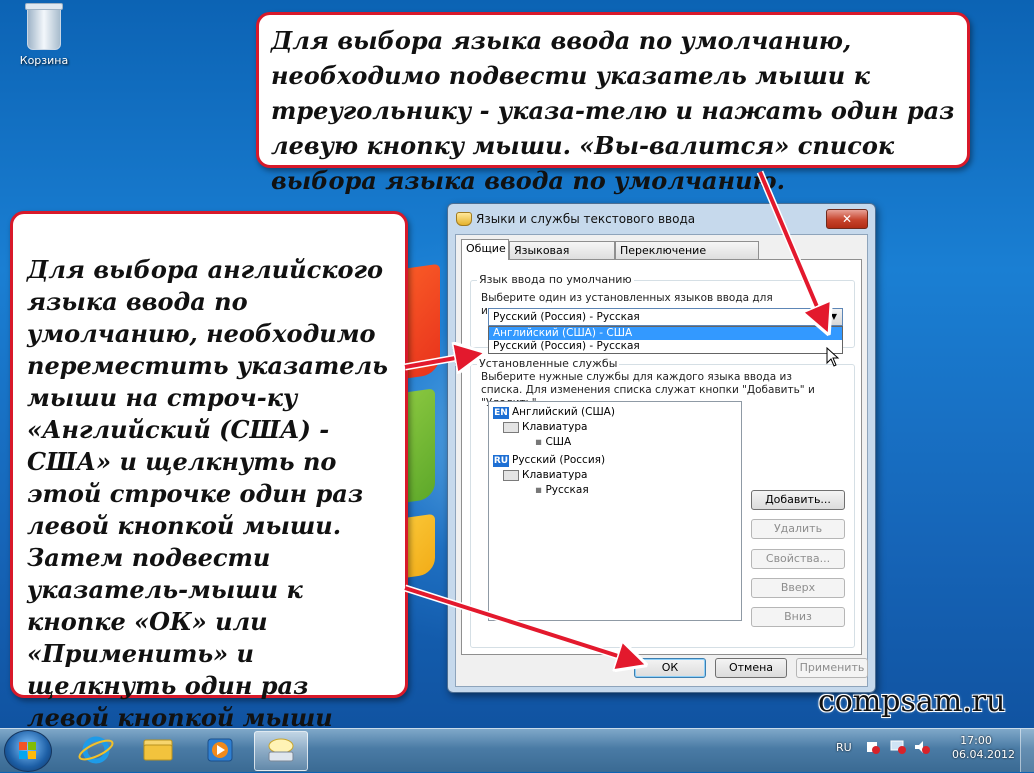 Image resolution: width=1034 pixels, height=773 pixels. I want to click on dropdown-option-english: Английский (США) - США, so click(665, 333).